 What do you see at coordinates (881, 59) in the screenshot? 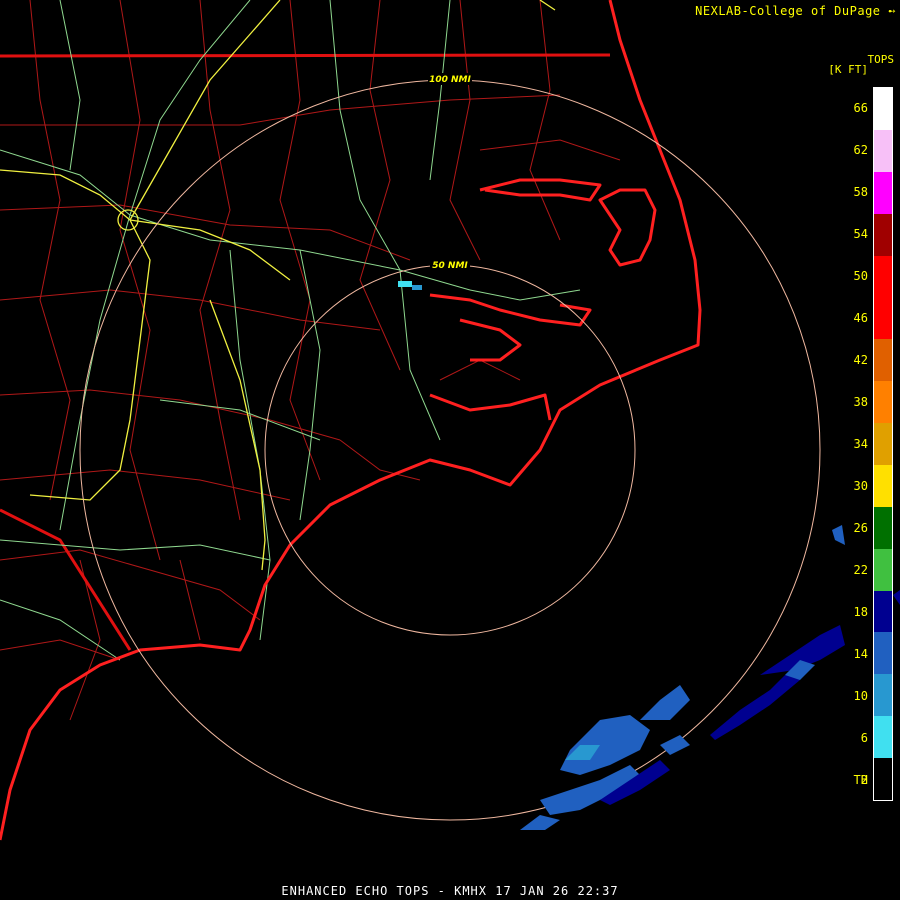
I see `legend-title: TOPS` at bounding box center [881, 59].